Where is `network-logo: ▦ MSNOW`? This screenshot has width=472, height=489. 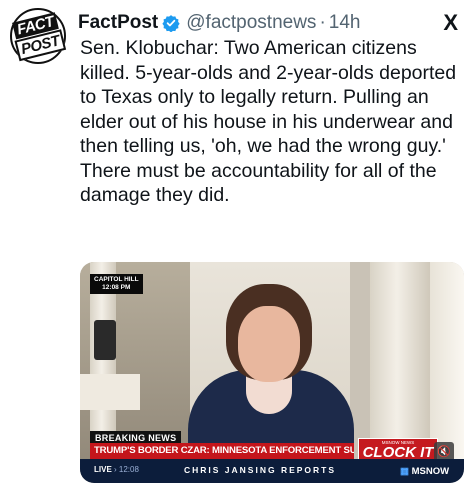
network-logo: ▦ MSNOW is located at coordinates (424, 471).